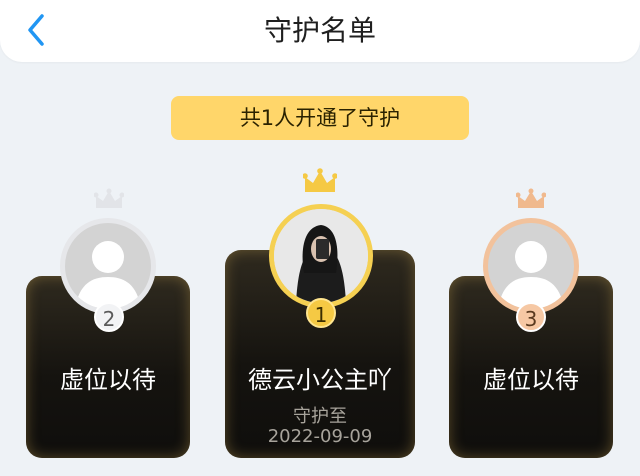 This screenshot has height=476, width=640. I want to click on user-avatar, so click(321, 256).